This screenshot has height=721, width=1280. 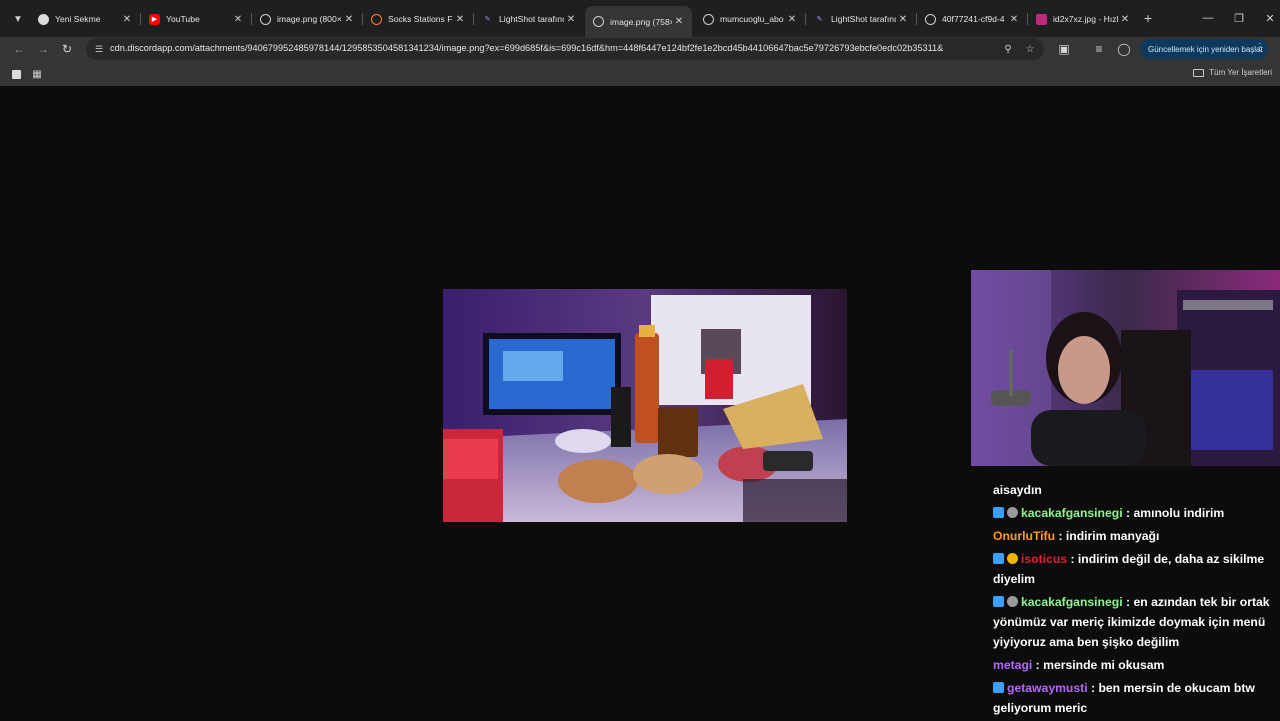 I want to click on restore-icon: ❐, so click(x=1239, y=18).